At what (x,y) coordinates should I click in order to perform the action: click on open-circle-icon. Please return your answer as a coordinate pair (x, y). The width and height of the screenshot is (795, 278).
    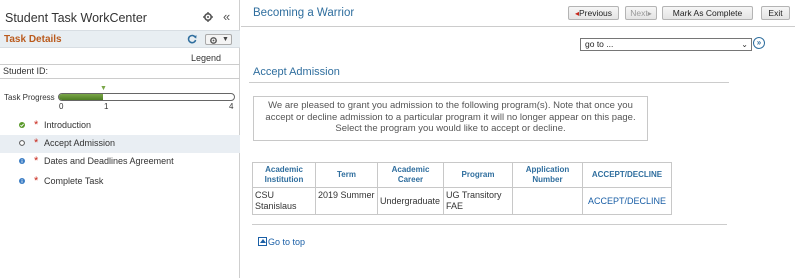
    Looking at the image, I should click on (22, 143).